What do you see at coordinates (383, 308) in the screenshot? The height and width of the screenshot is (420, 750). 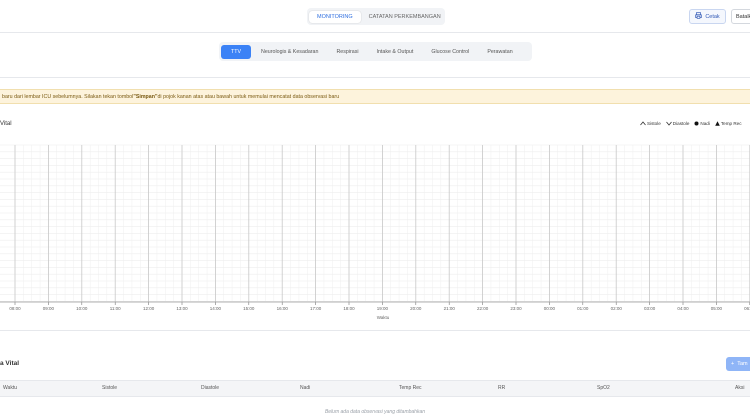 I see `x-tick-label: 19:00` at bounding box center [383, 308].